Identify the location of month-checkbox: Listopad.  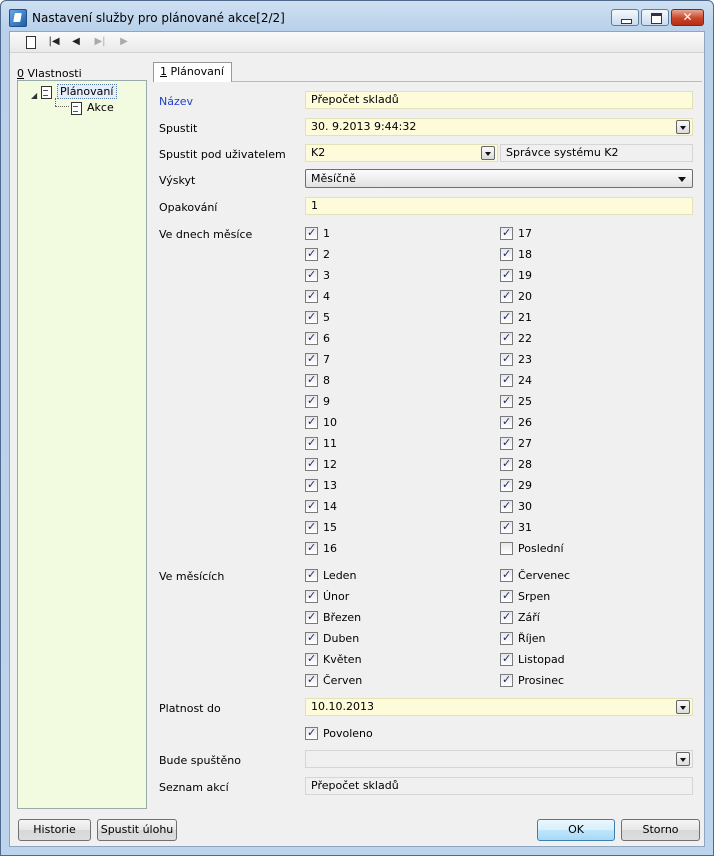
(532, 659).